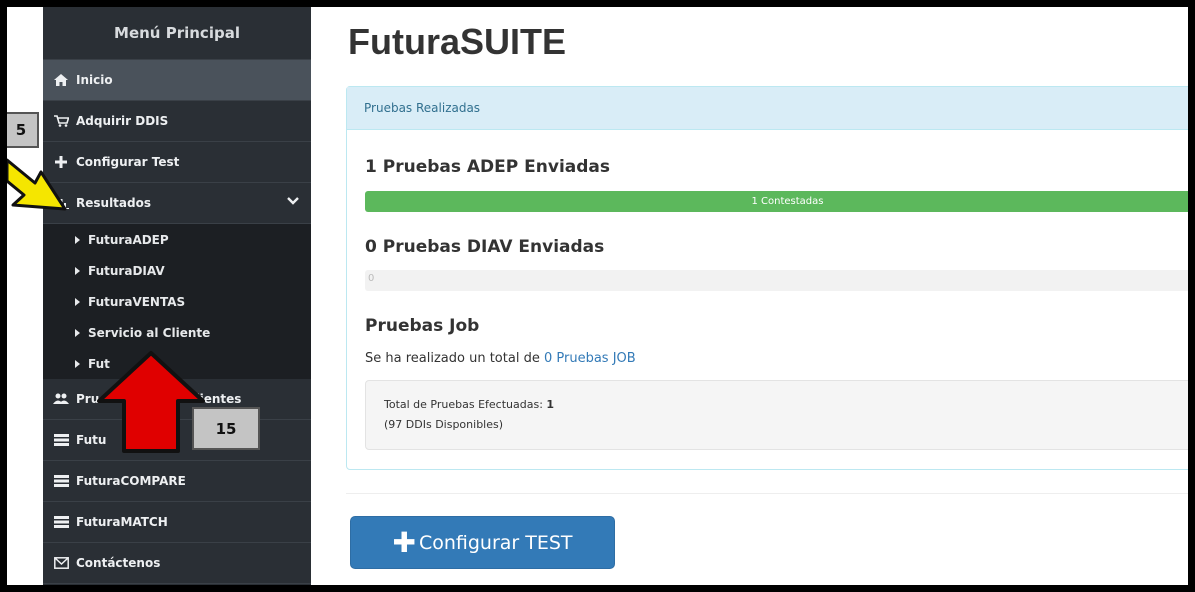 The width and height of the screenshot is (1195, 592). What do you see at coordinates (37, 184) in the screenshot?
I see `yellow-arrow` at bounding box center [37, 184].